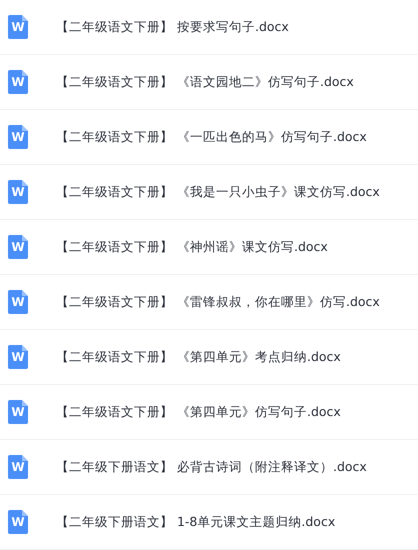  Describe the element at coordinates (218, 192) in the screenshot. I see `file-name: 【二年级语文下册】 《我是一只小虫子》课文仿写.docx` at that location.